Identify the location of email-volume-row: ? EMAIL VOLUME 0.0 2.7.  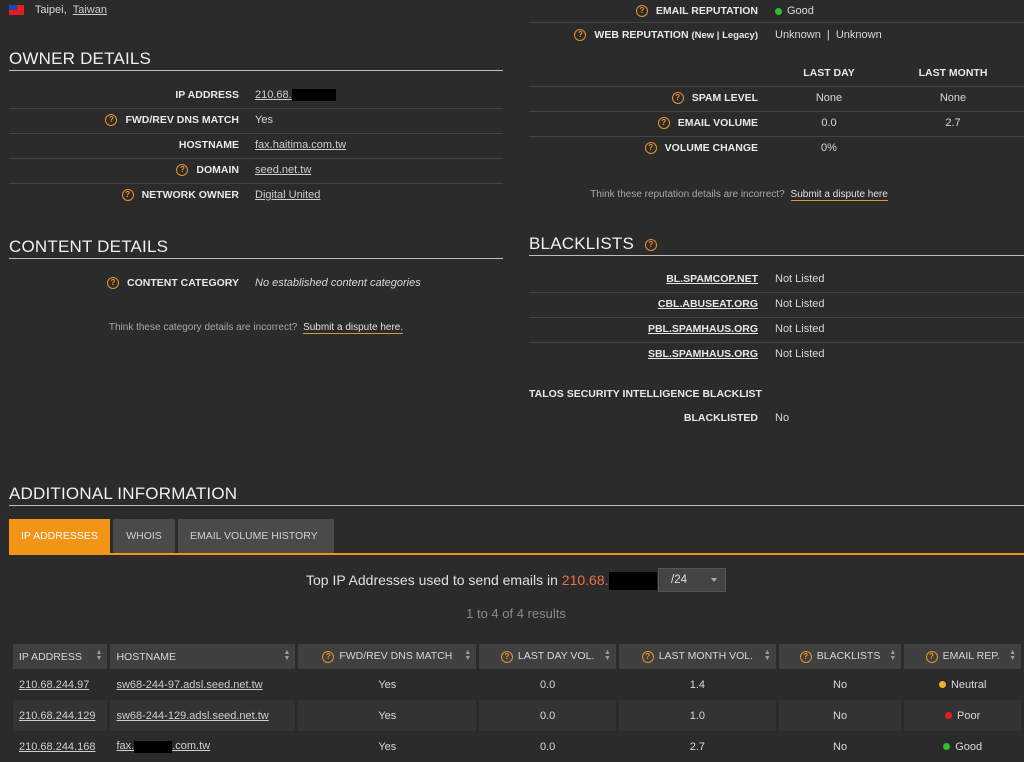
(776, 124).